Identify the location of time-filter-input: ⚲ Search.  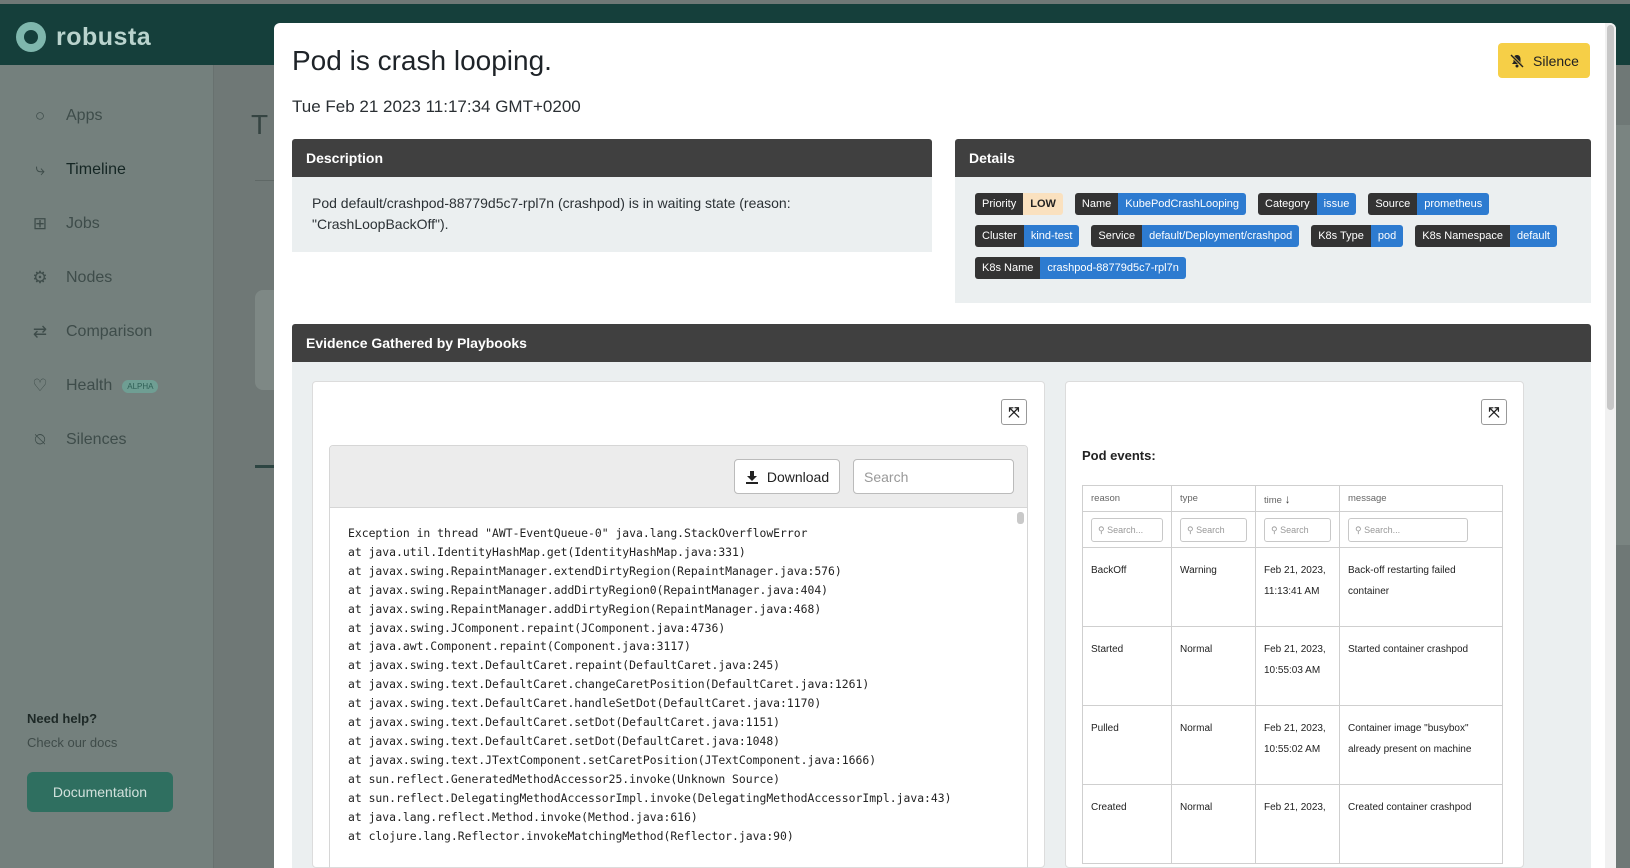
(1297, 529).